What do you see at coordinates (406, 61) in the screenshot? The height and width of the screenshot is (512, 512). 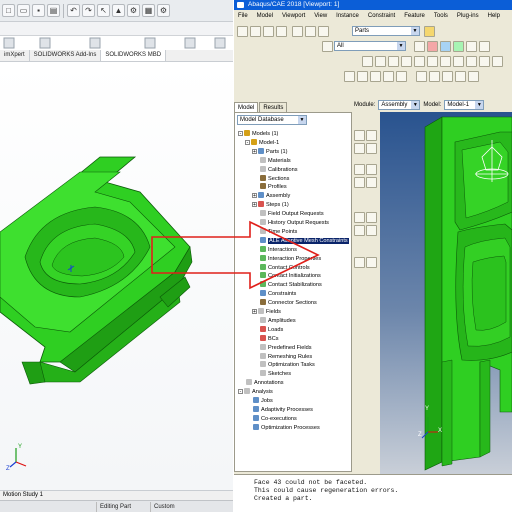 I see `box-zoom-icon` at bounding box center [406, 61].